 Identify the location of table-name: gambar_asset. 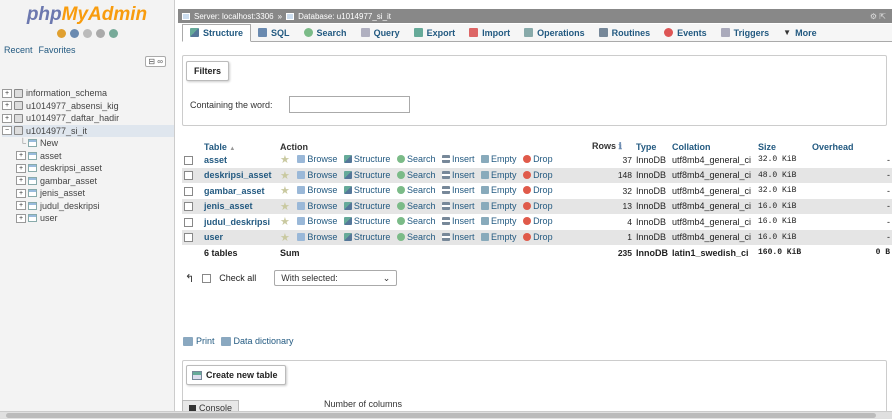
(68, 181).